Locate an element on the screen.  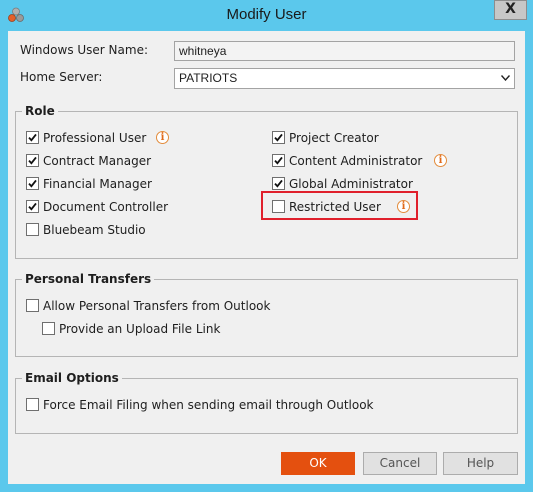
role-document-controller-box is located at coordinates (32, 206).